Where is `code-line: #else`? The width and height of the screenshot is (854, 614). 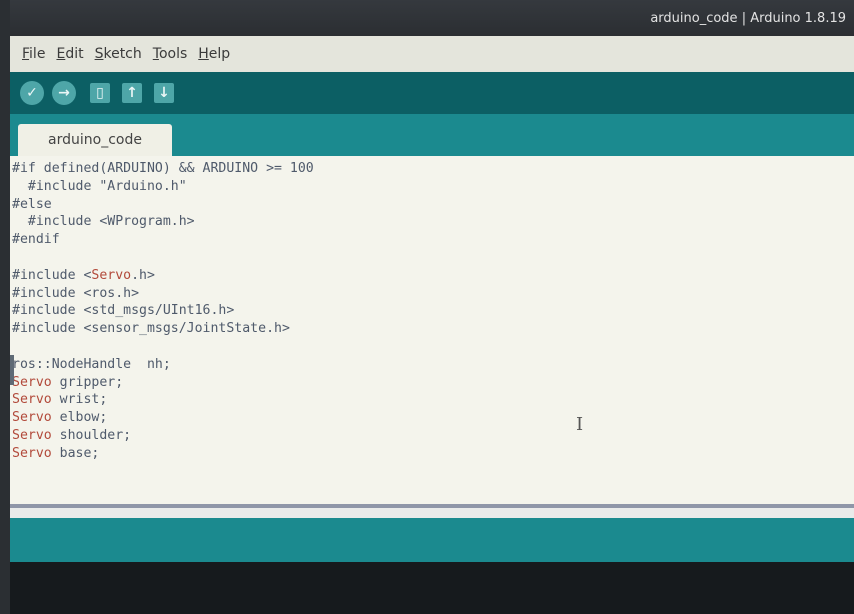 code-line: #else is located at coordinates (32, 204).